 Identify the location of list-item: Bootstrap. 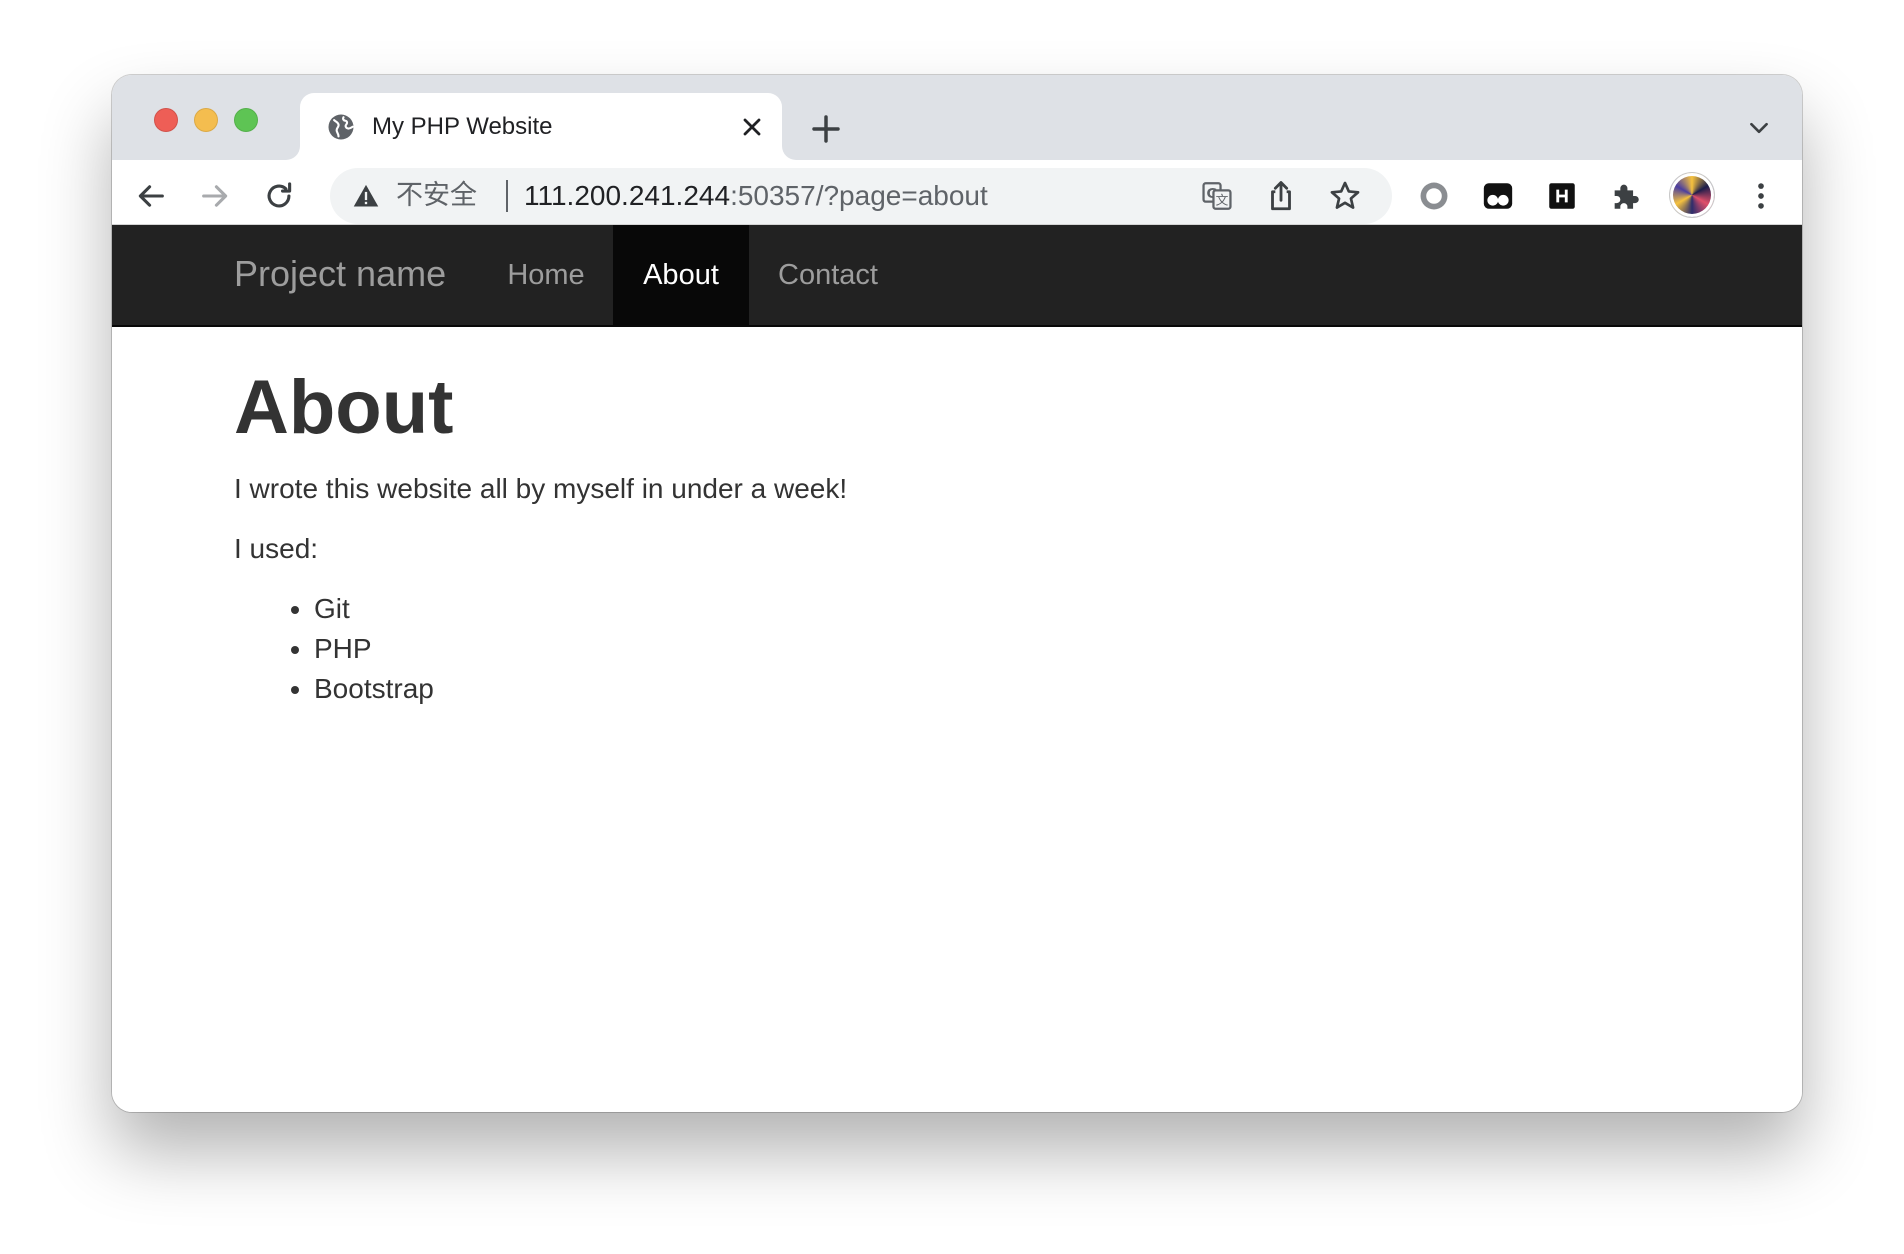
(374, 689).